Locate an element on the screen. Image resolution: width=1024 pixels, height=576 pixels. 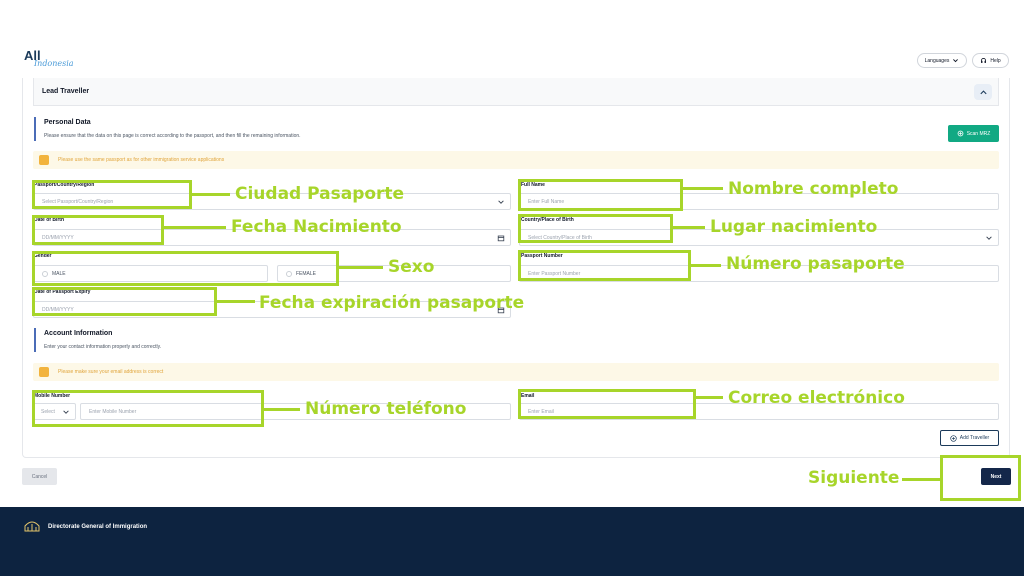
lead-traveller-title: Lead Traveller is located at coordinates (66, 91).